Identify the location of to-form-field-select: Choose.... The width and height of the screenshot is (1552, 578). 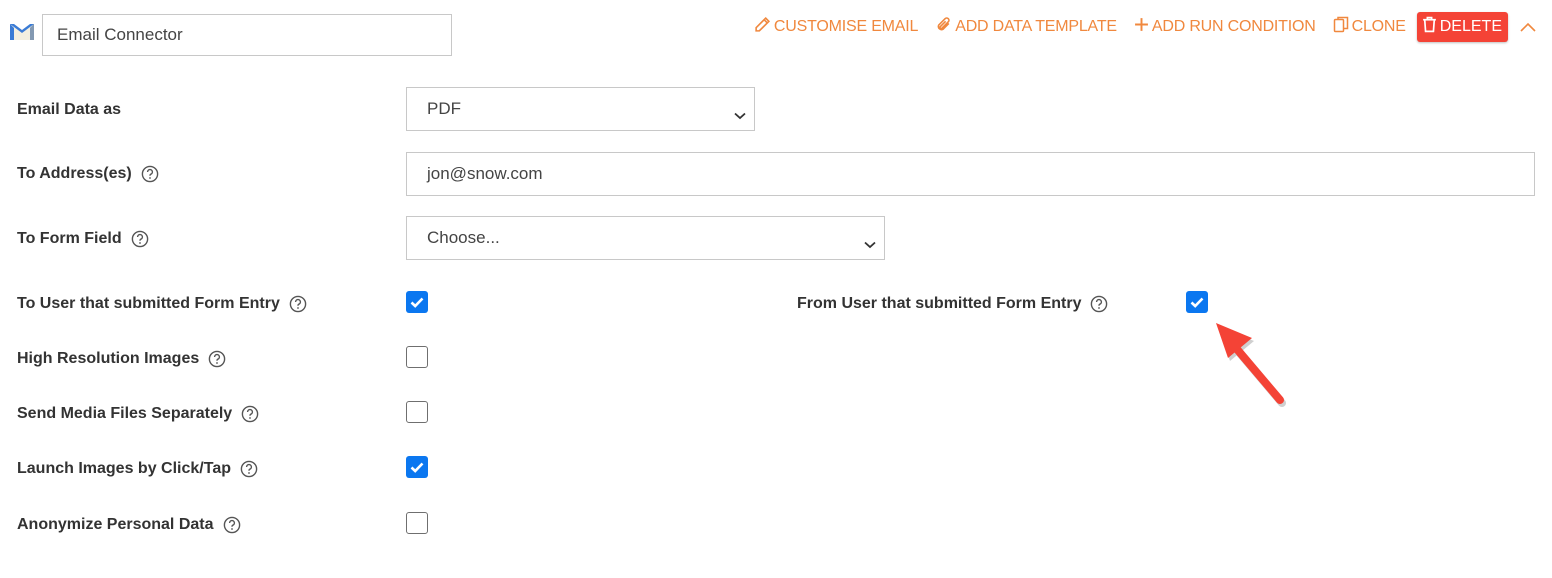
(645, 238).